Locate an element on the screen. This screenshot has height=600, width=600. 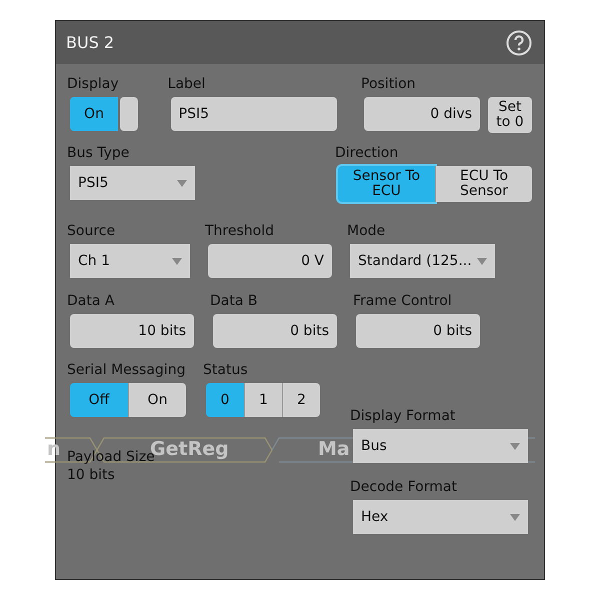
help-icon is located at coordinates (519, 43).